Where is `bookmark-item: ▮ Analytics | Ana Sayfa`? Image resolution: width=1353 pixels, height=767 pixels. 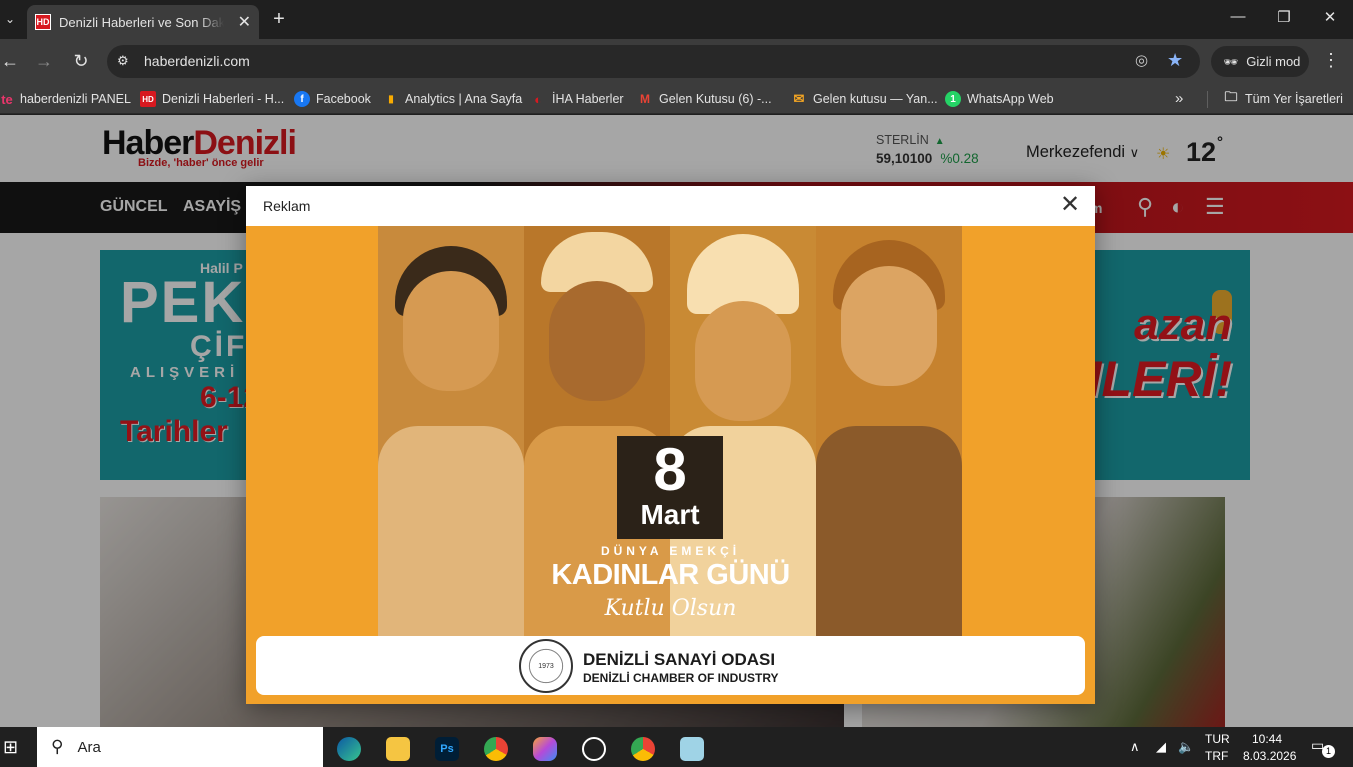 bookmark-item: ▮ Analytics | Ana Sayfa is located at coordinates (452, 99).